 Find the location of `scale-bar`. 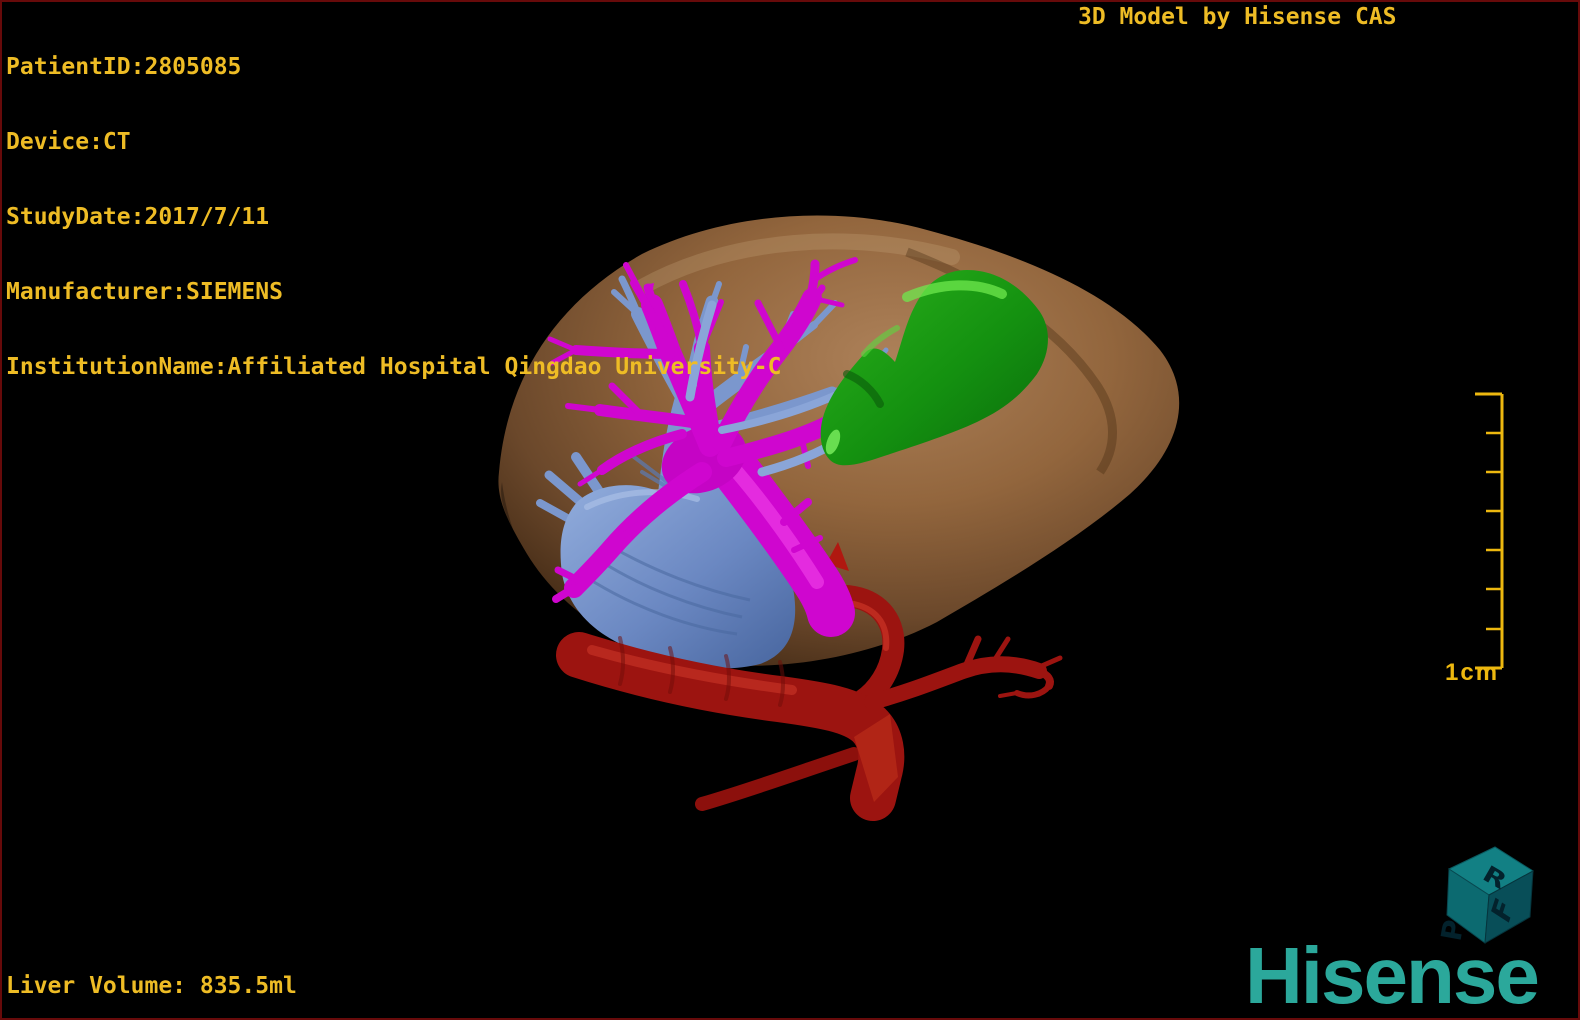

scale-bar is located at coordinates (1489, 531).